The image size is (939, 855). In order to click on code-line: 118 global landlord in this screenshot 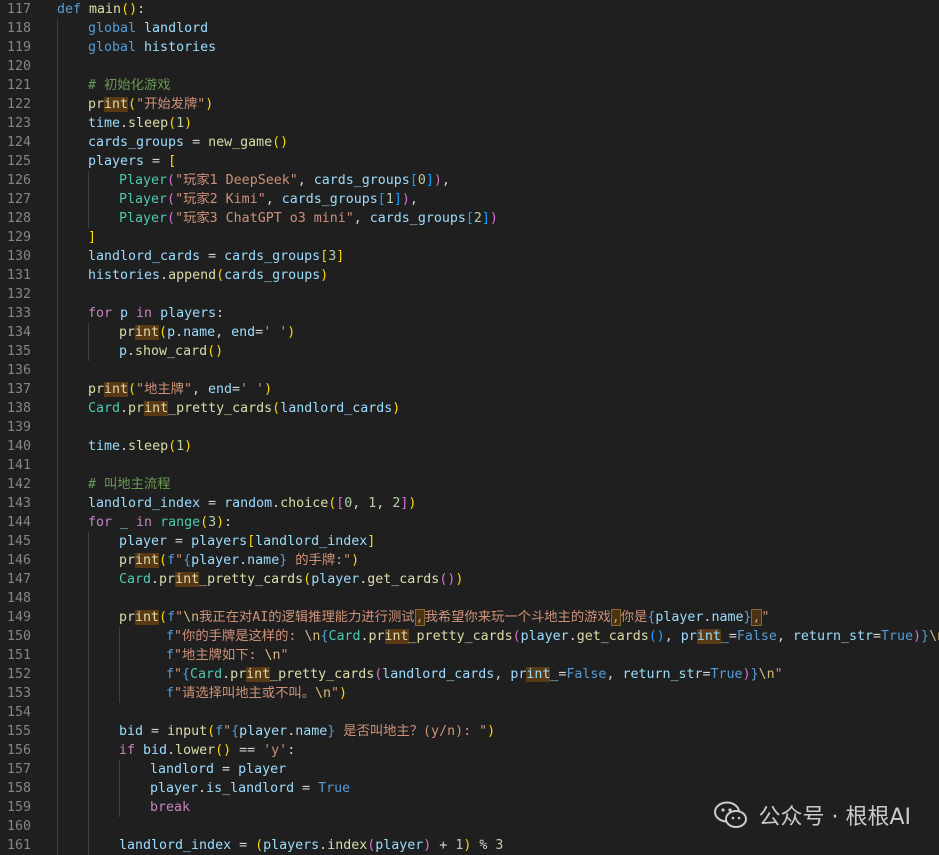, I will do `click(469, 28)`.